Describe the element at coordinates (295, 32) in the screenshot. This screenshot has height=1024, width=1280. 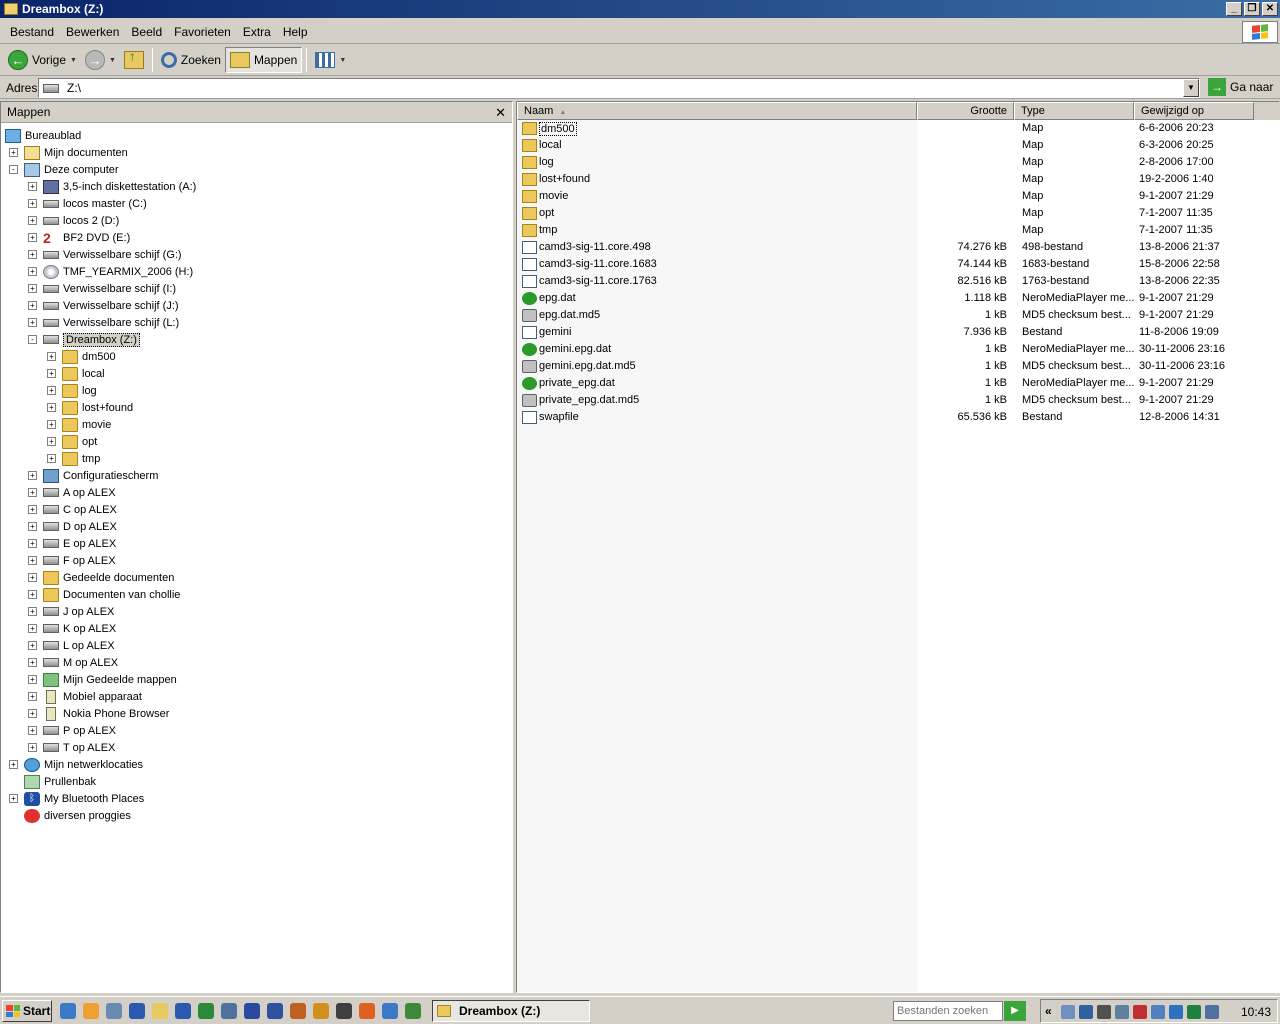
I see `menu-help: Help` at that location.